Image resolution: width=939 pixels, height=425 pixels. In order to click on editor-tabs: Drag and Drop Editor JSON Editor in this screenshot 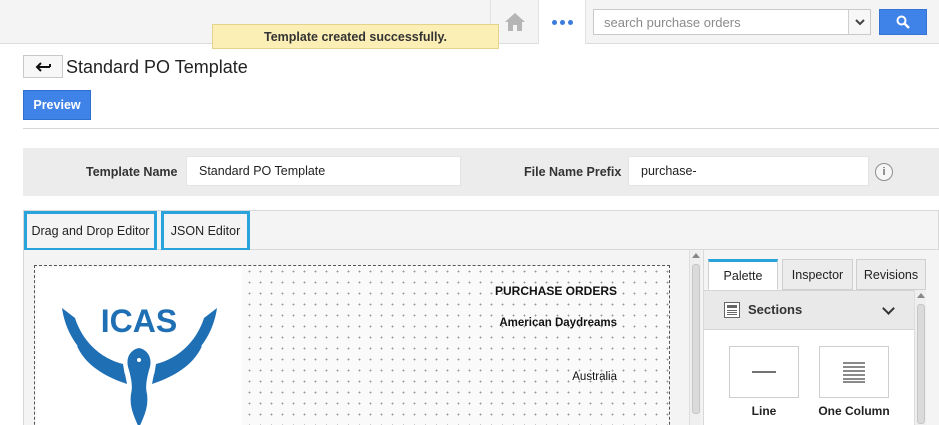, I will do `click(481, 230)`.